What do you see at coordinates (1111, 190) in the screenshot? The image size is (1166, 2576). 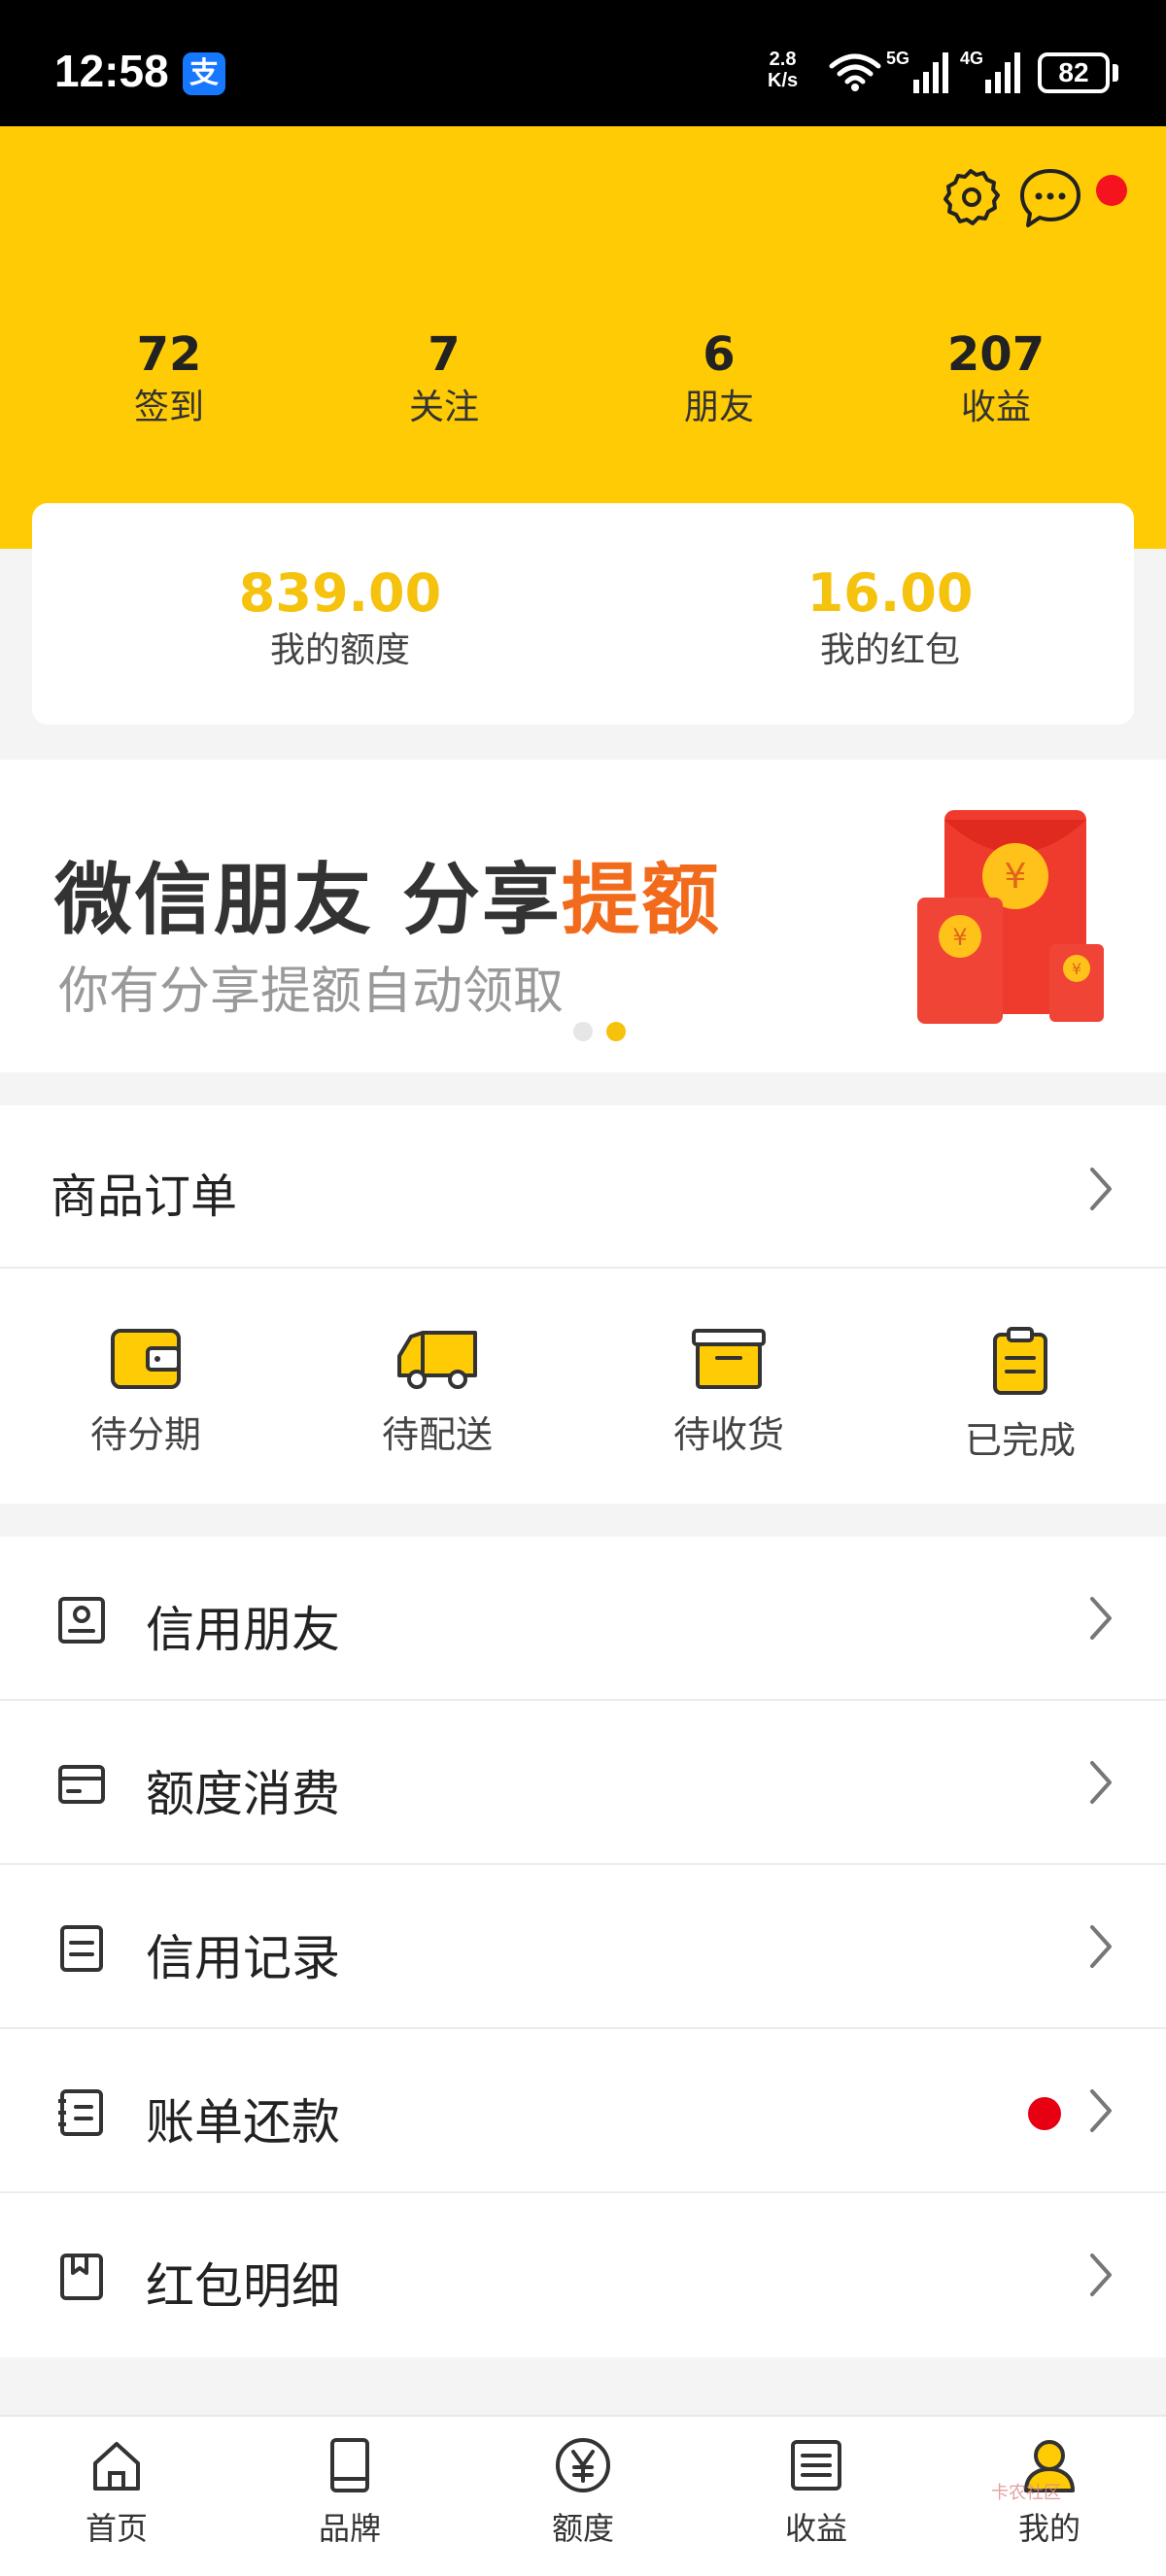 I see `notification-dot` at bounding box center [1111, 190].